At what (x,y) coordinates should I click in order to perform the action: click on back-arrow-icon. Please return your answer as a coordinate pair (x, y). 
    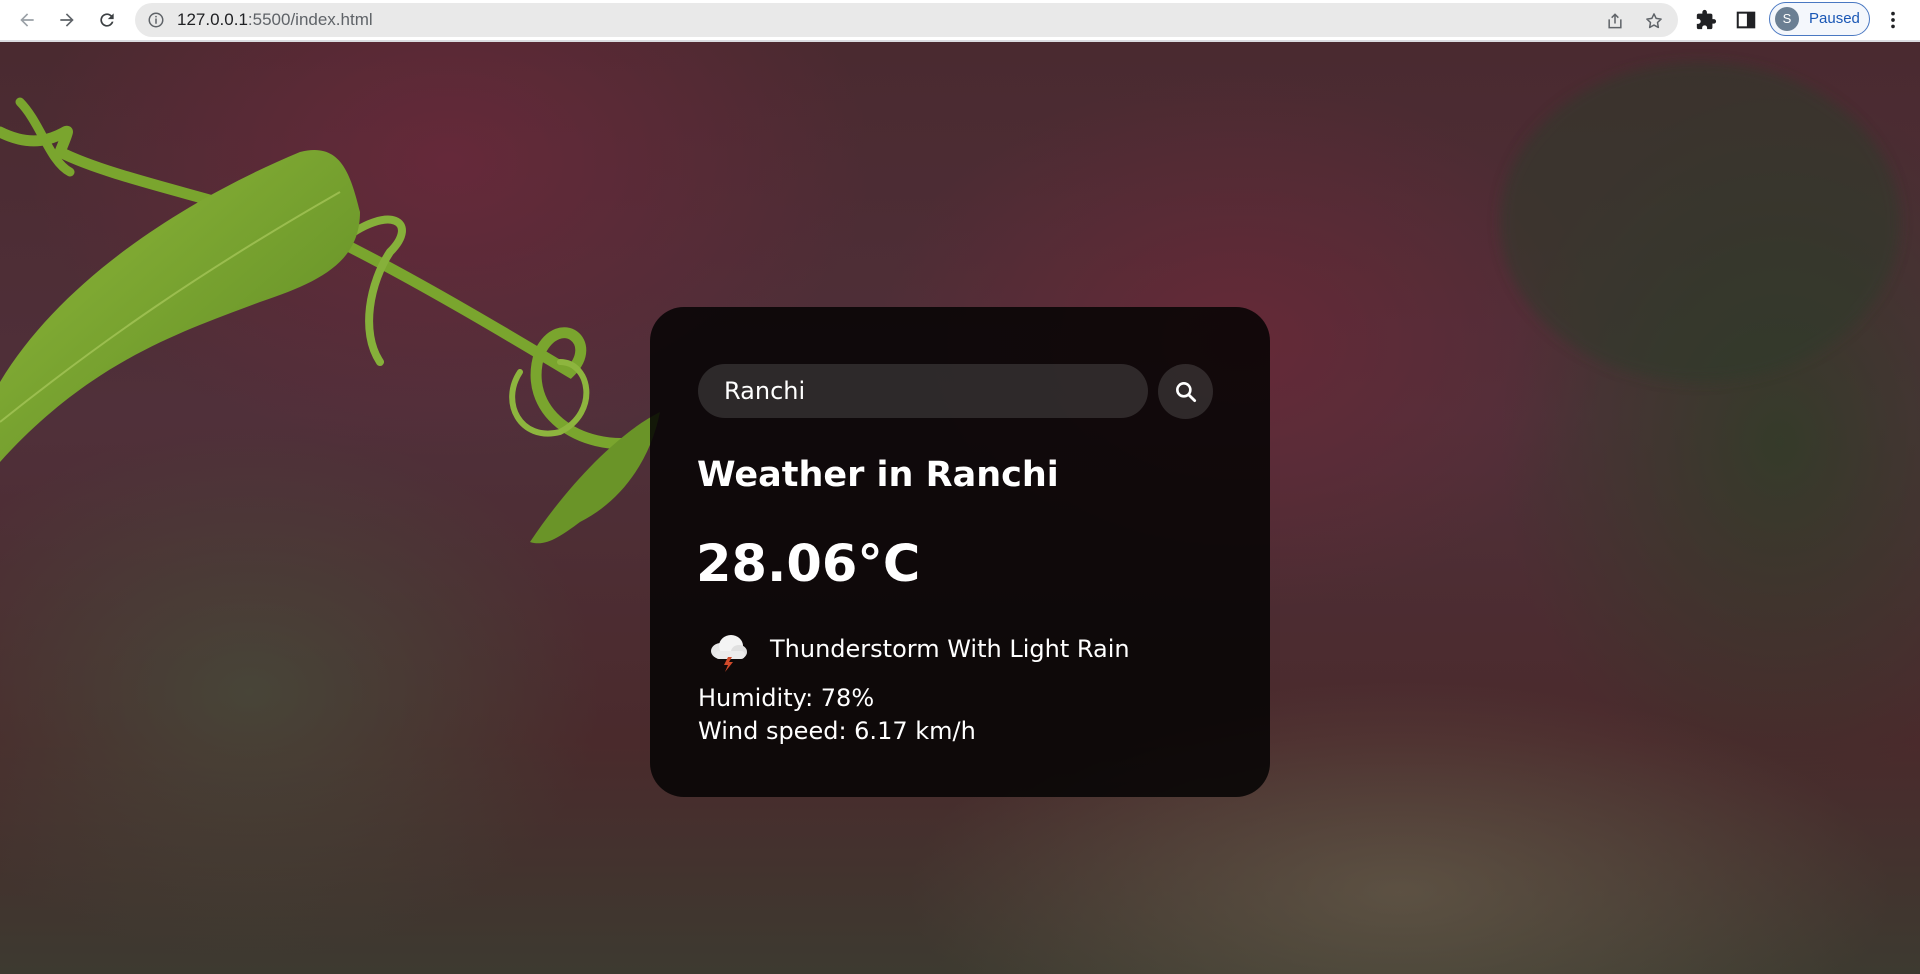
    Looking at the image, I should click on (27, 20).